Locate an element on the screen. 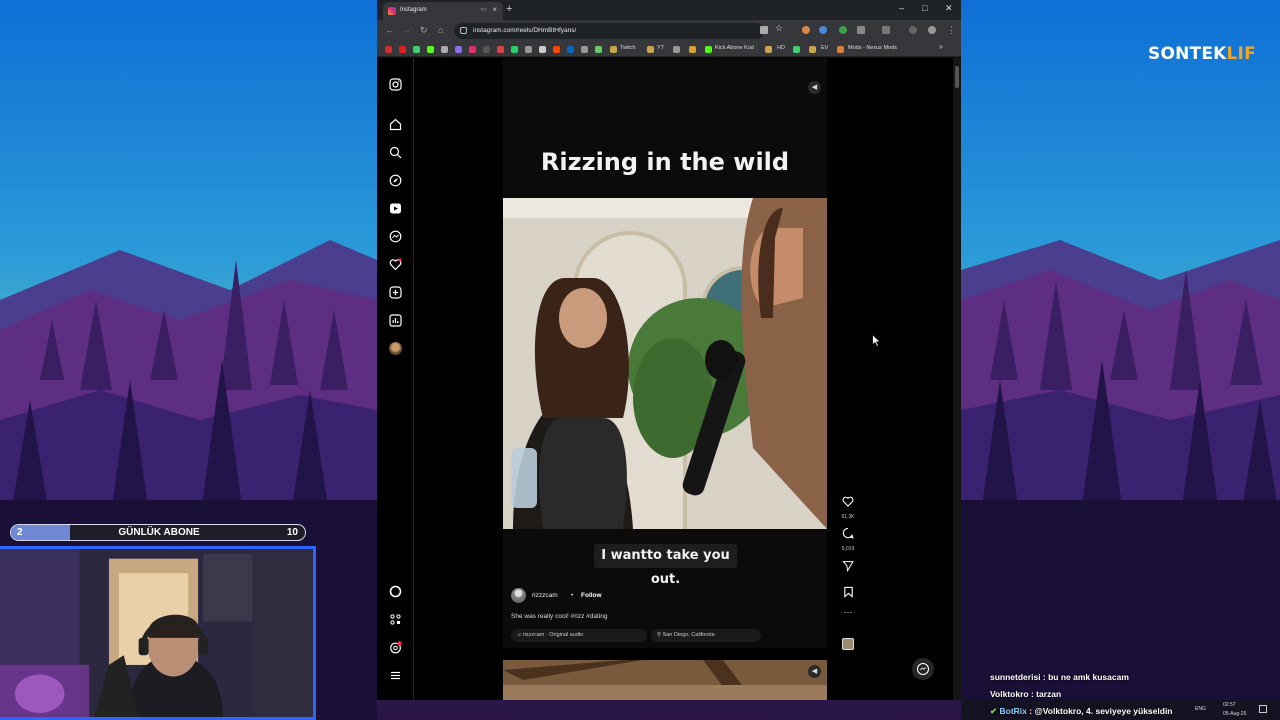 This screenshot has width=1280, height=720. twitch-icon is located at coordinates (458, 49).